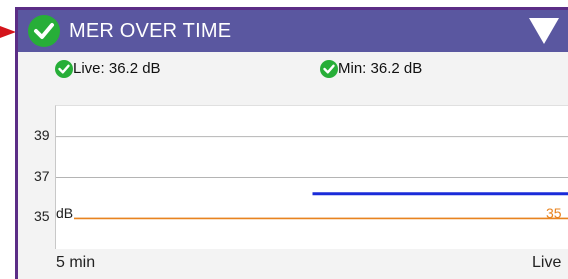 This screenshot has height=279, width=568. I want to click on y-tick-label: 37, so click(42, 175).